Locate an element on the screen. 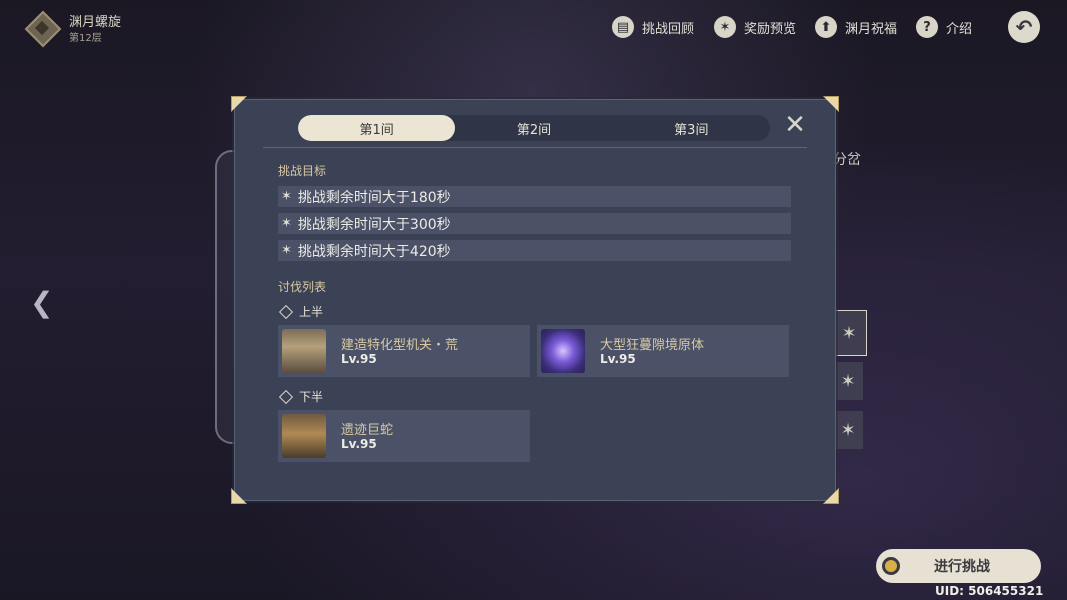 The image size is (1067, 600). objective-row: ✶ 挑战剩余时间大于180秒 is located at coordinates (534, 196).